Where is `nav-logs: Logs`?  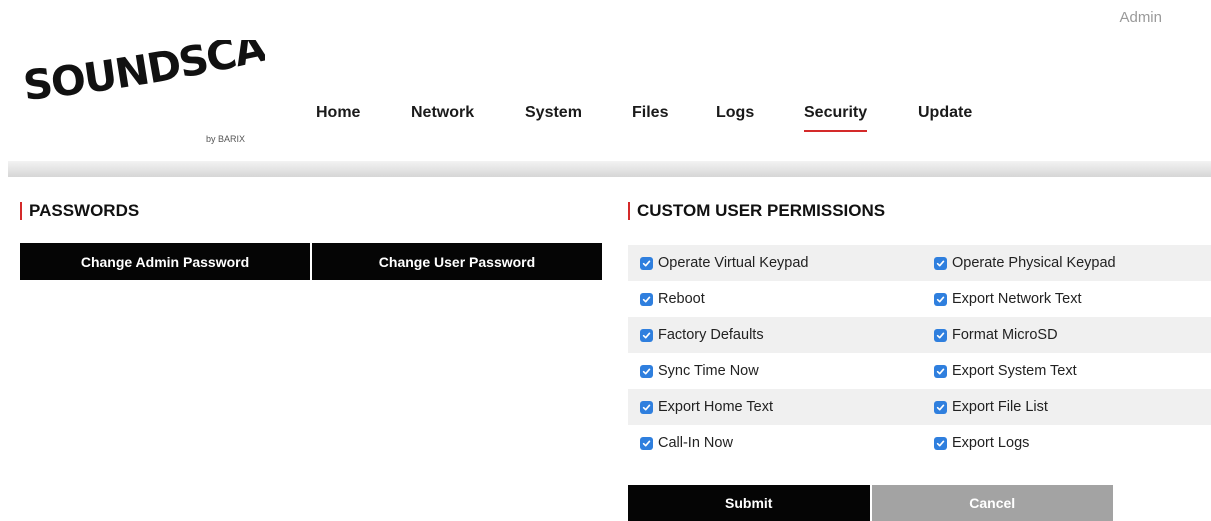 nav-logs: Logs is located at coordinates (735, 113).